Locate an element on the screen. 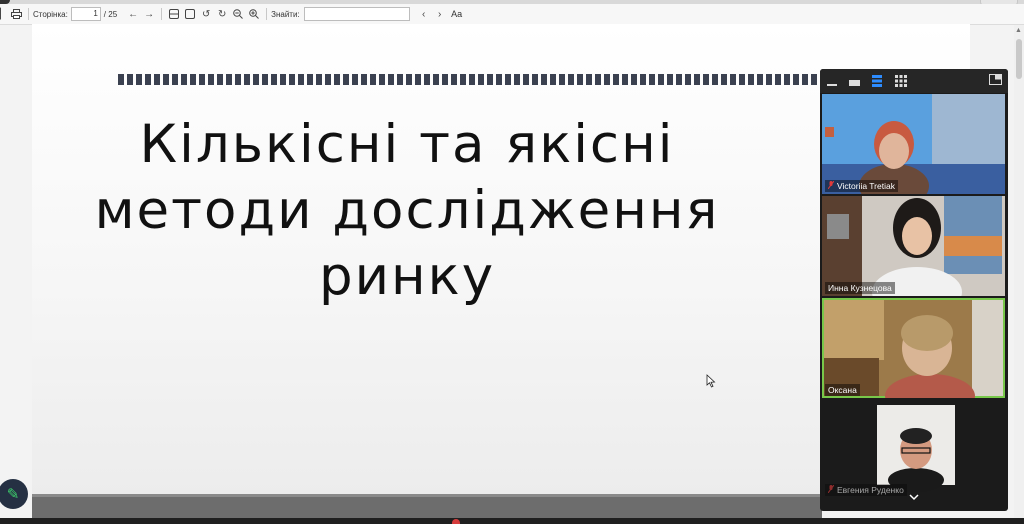 This screenshot has width=1024, height=524. participant-video-tile: Евгения Руденко is located at coordinates (913, 450).